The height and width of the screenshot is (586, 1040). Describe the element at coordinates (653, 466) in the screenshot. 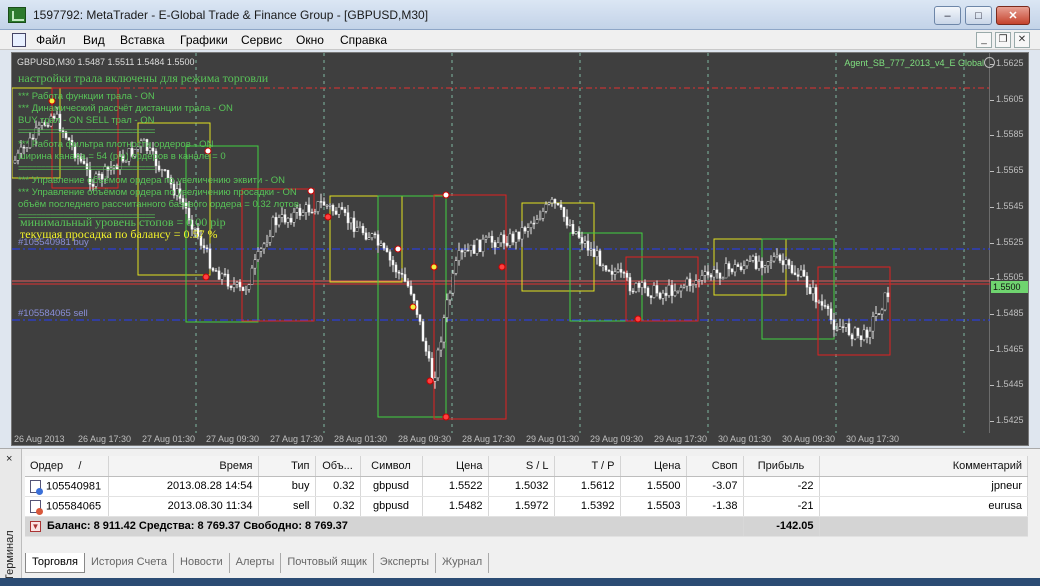

I see `col-current-price: Цена` at that location.